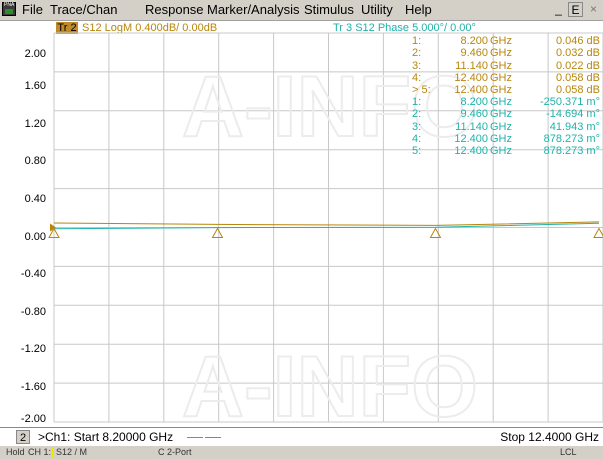  What do you see at coordinates (253, 10) in the screenshot?
I see `menu-marker-analysis: Marker/Analysis` at bounding box center [253, 10].